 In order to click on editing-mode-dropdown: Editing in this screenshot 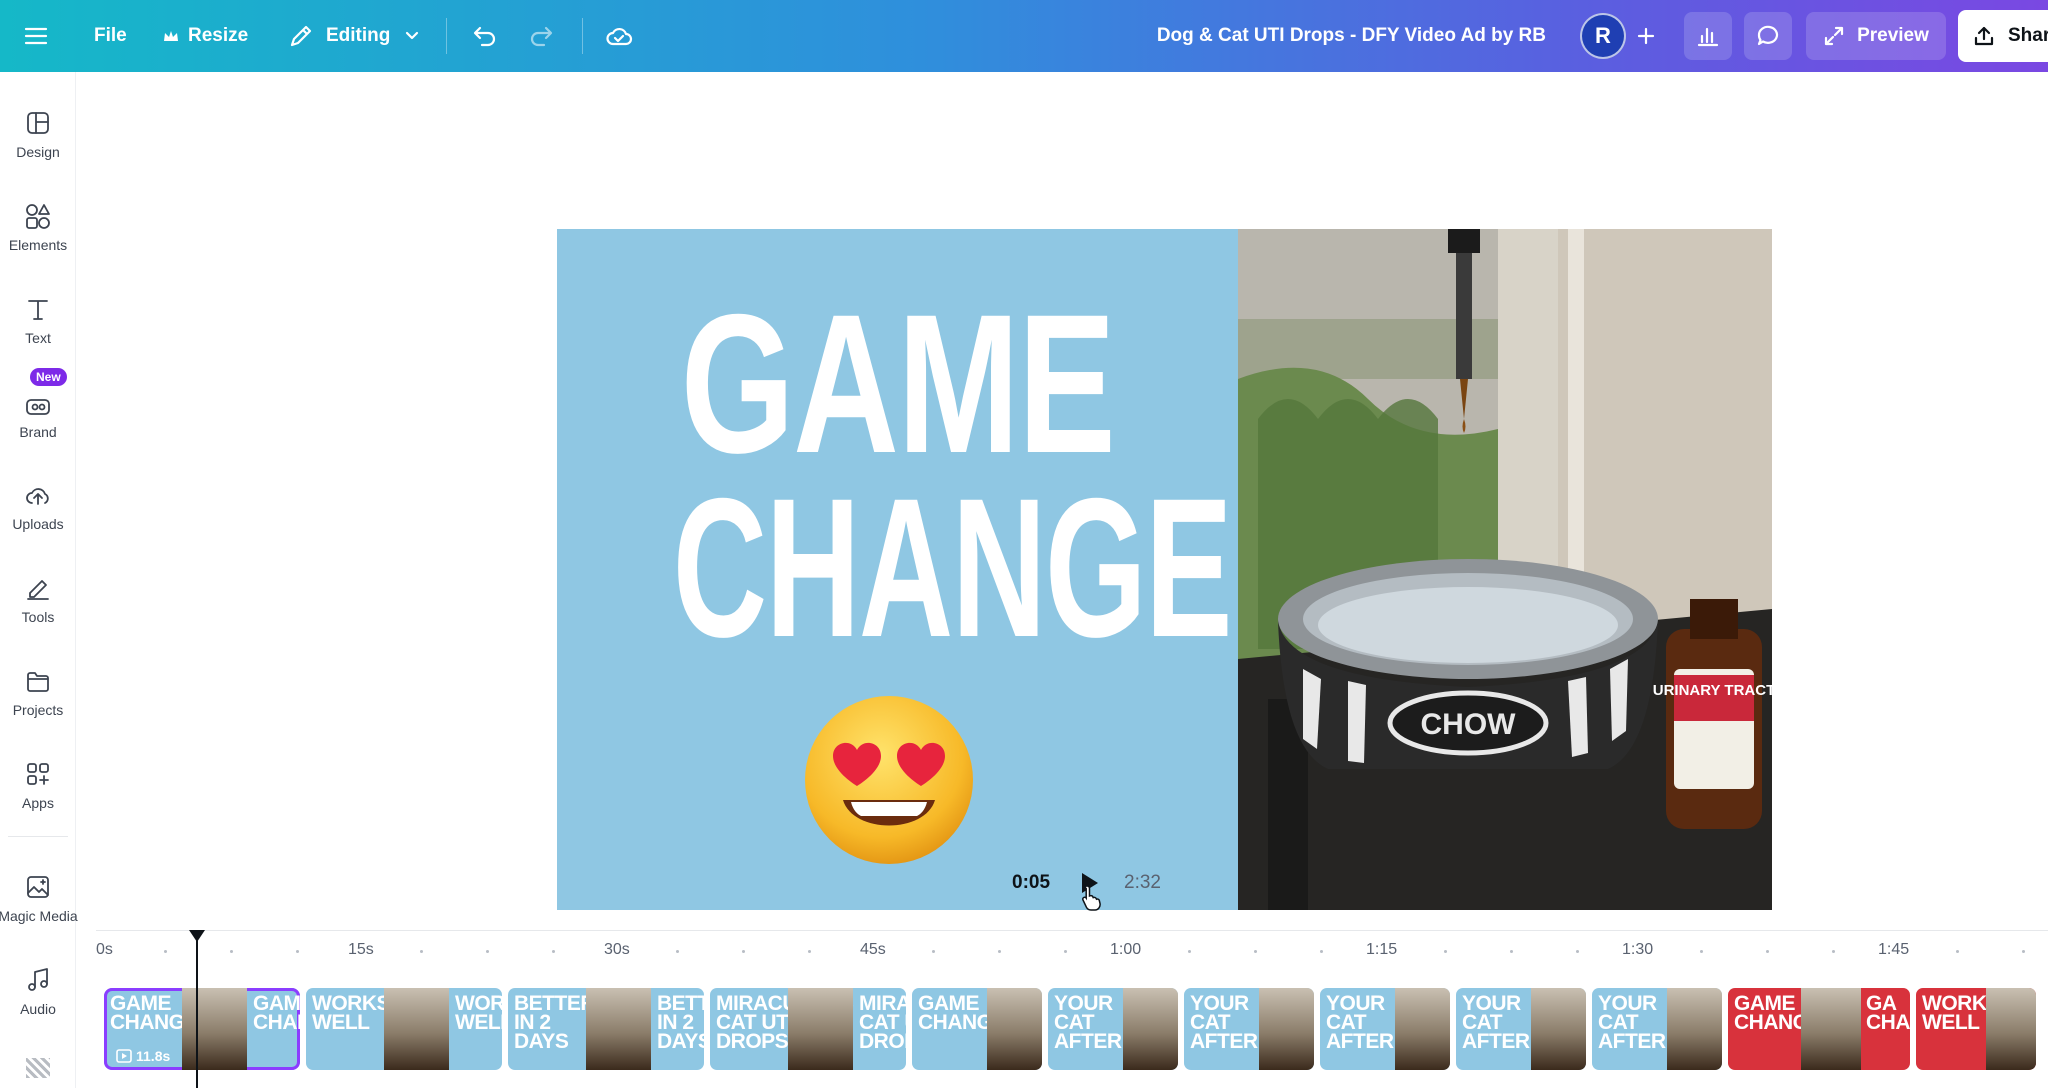, I will do `click(355, 36)`.